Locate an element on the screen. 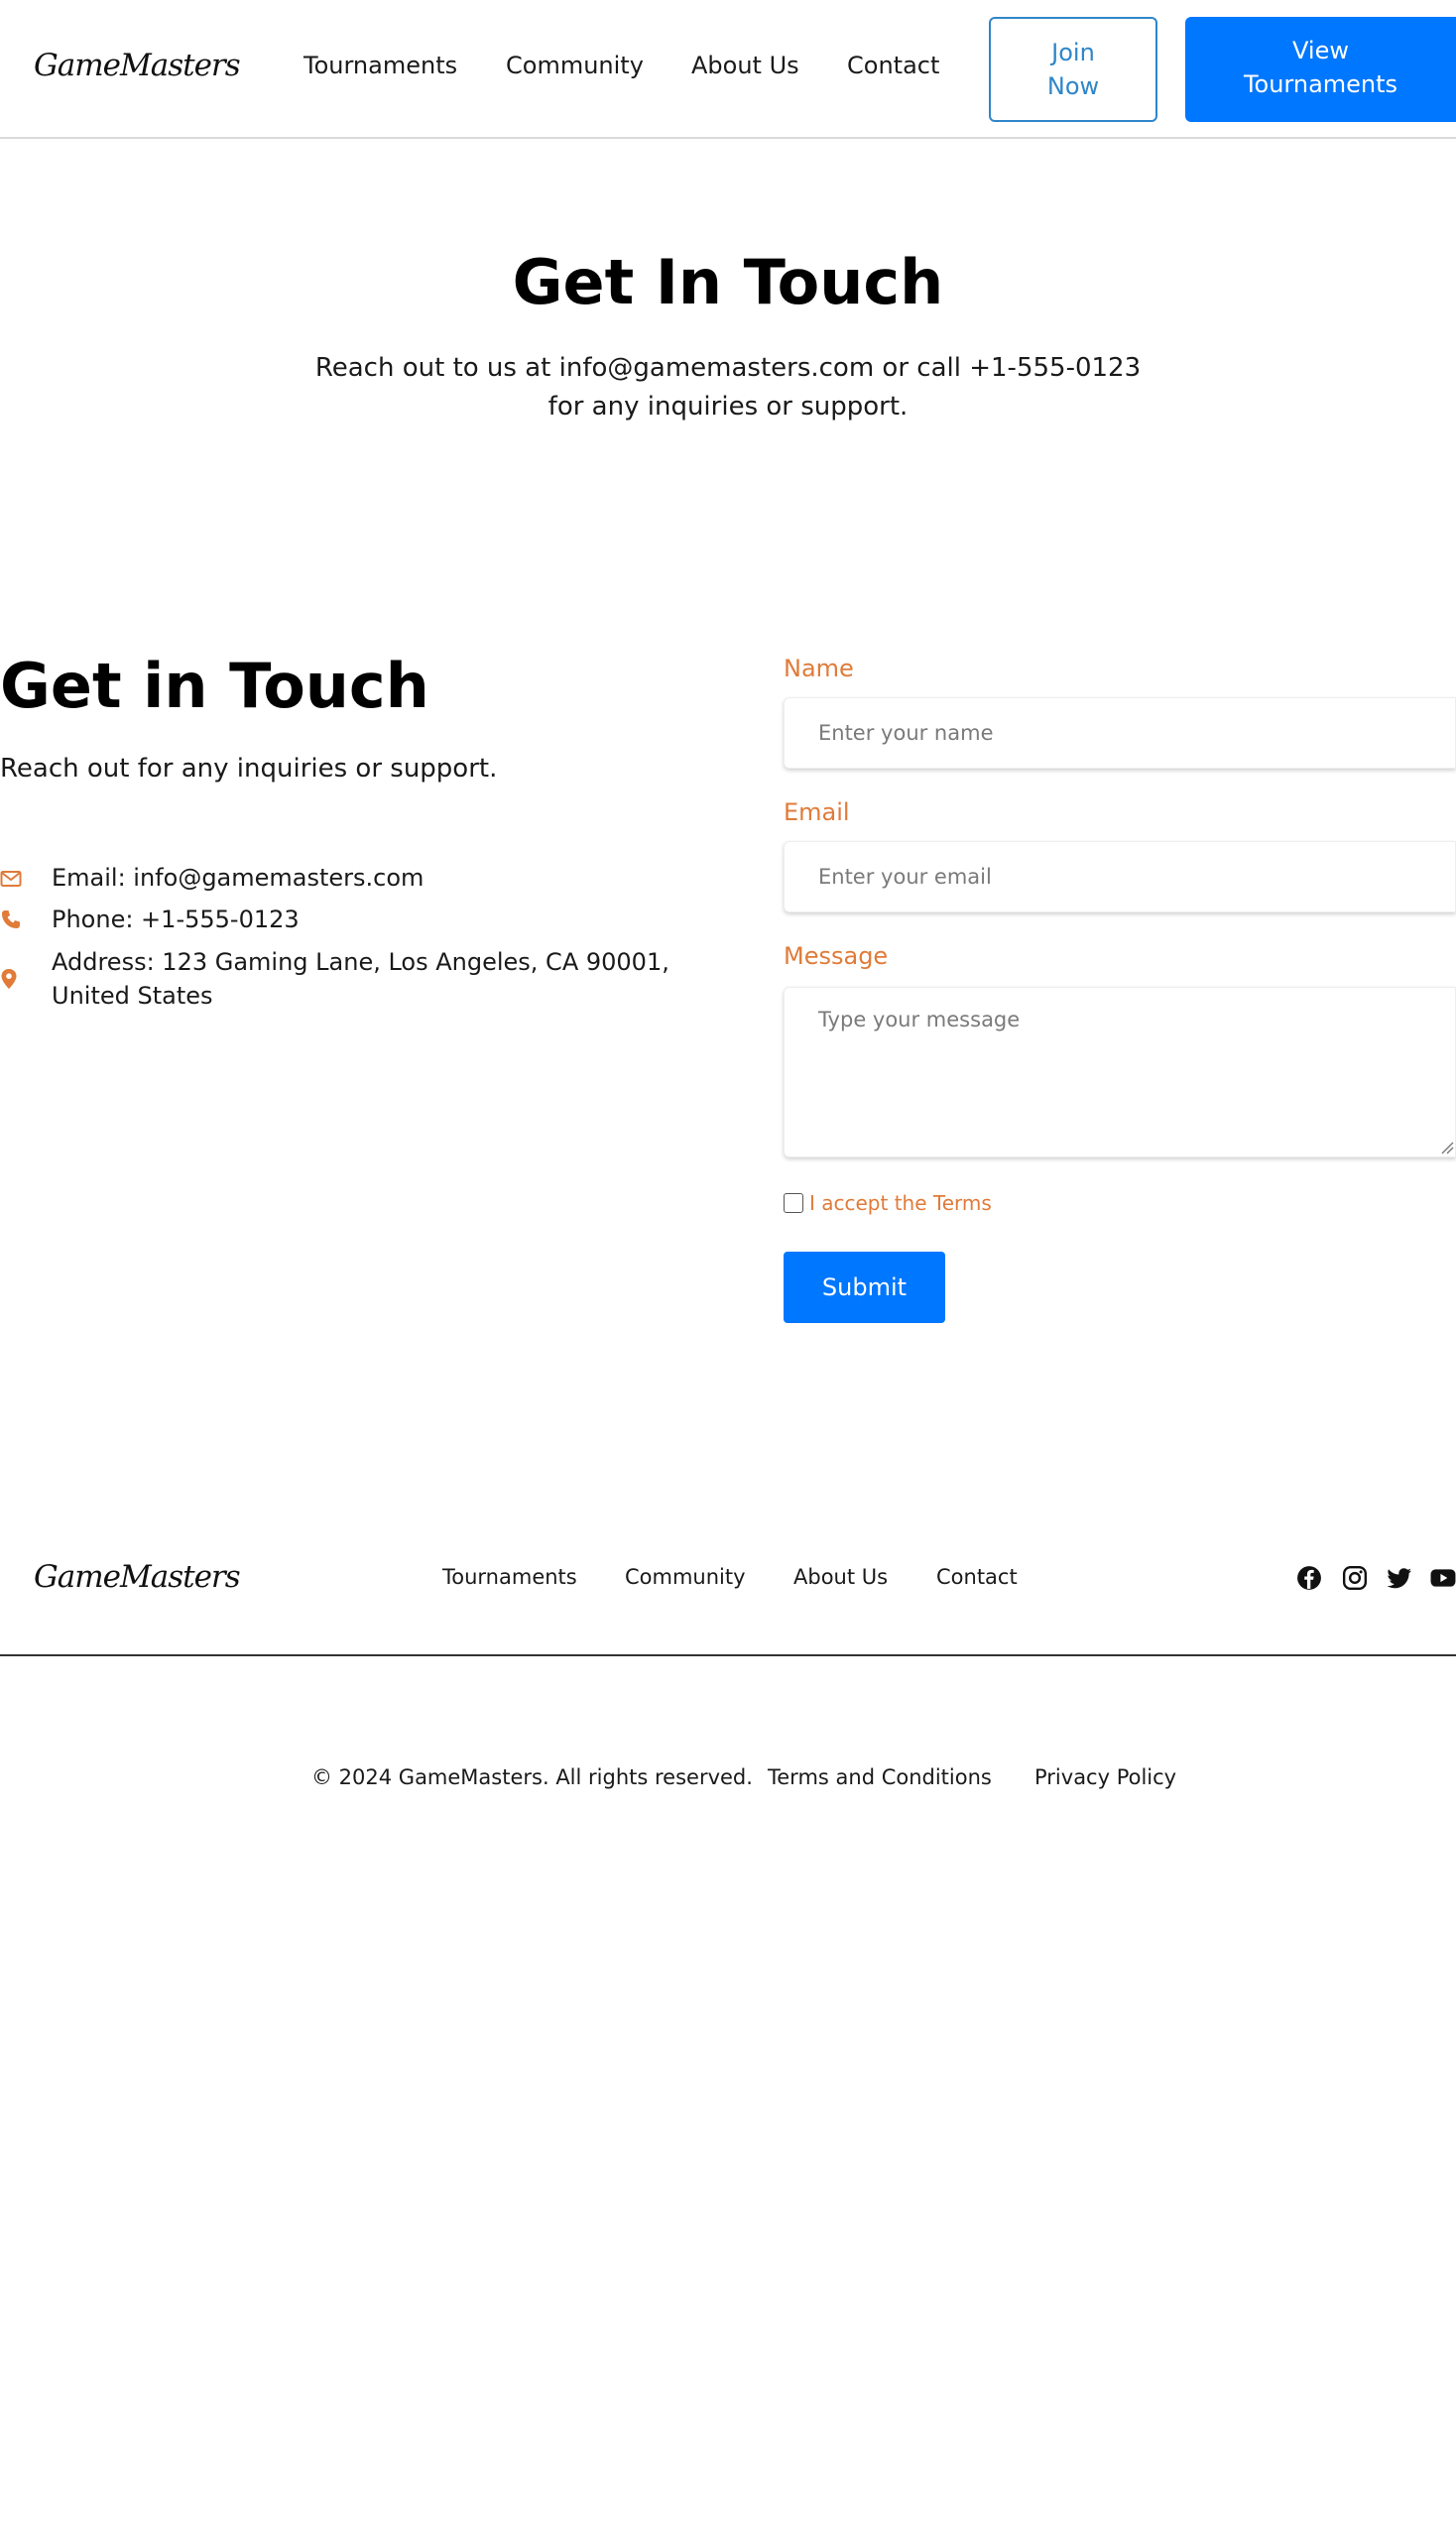 This screenshot has height=2539, width=1456. name-label: Name is located at coordinates (819, 669).